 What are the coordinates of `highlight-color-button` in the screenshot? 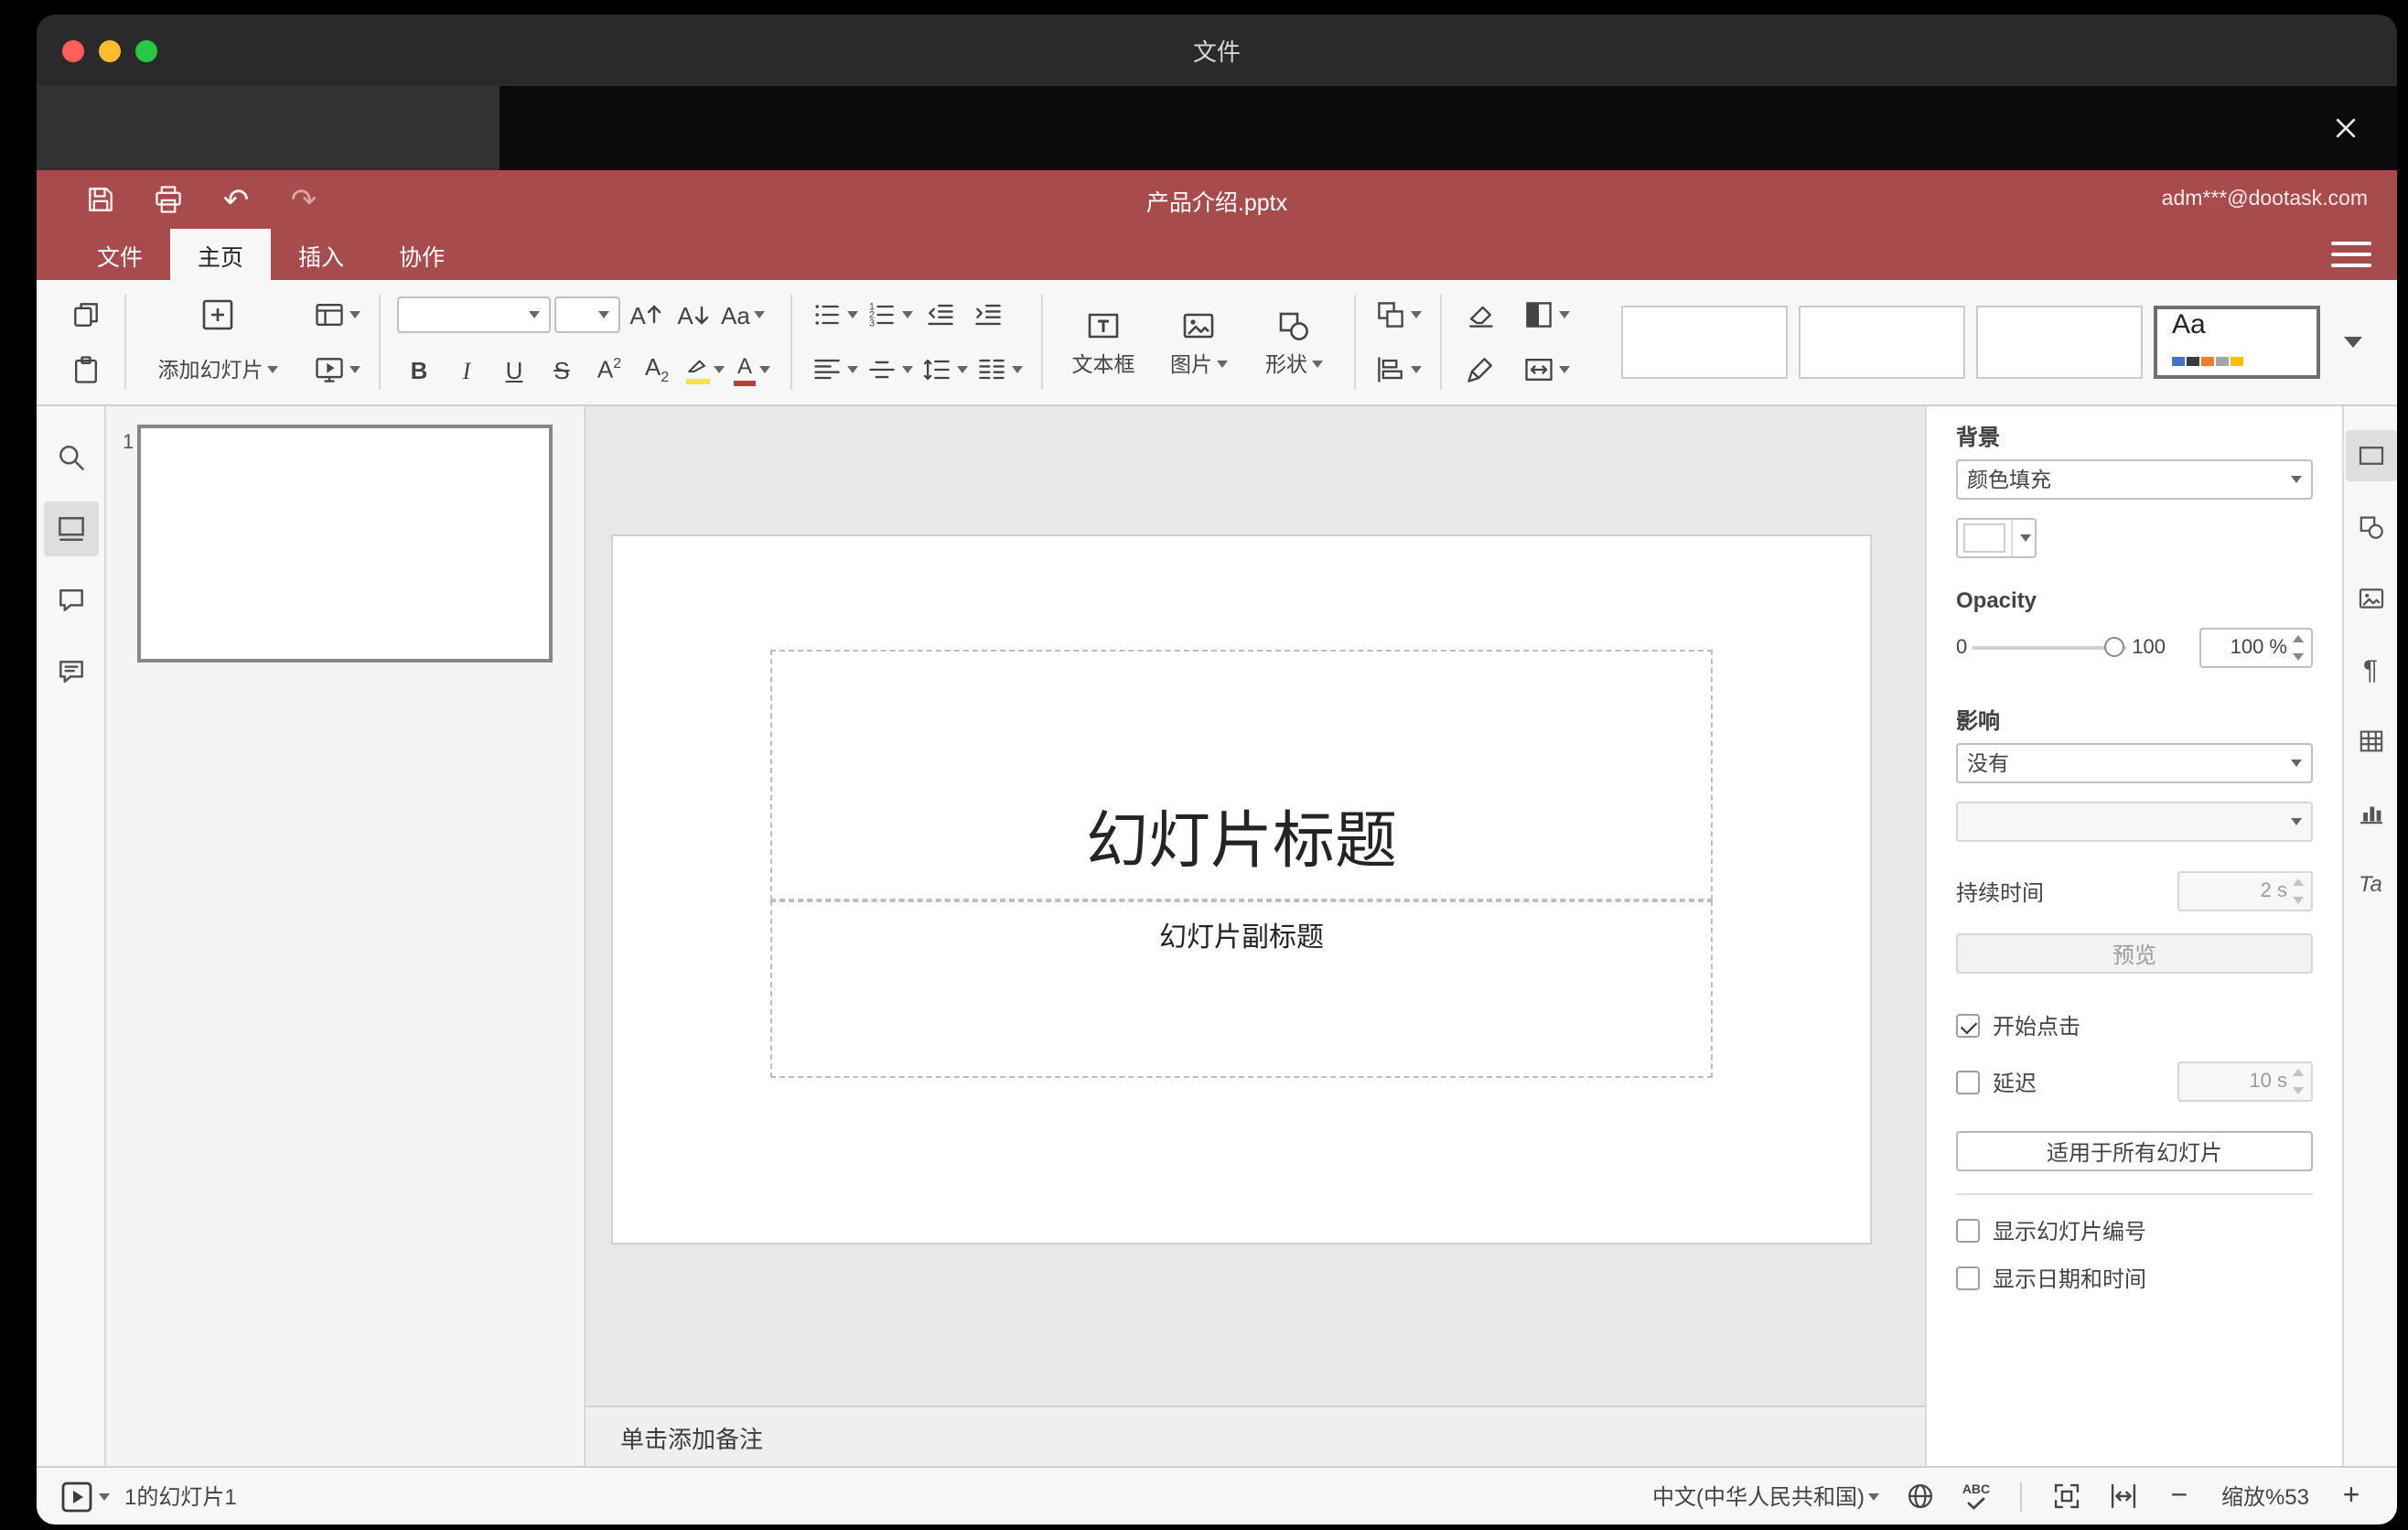 It's located at (704, 370).